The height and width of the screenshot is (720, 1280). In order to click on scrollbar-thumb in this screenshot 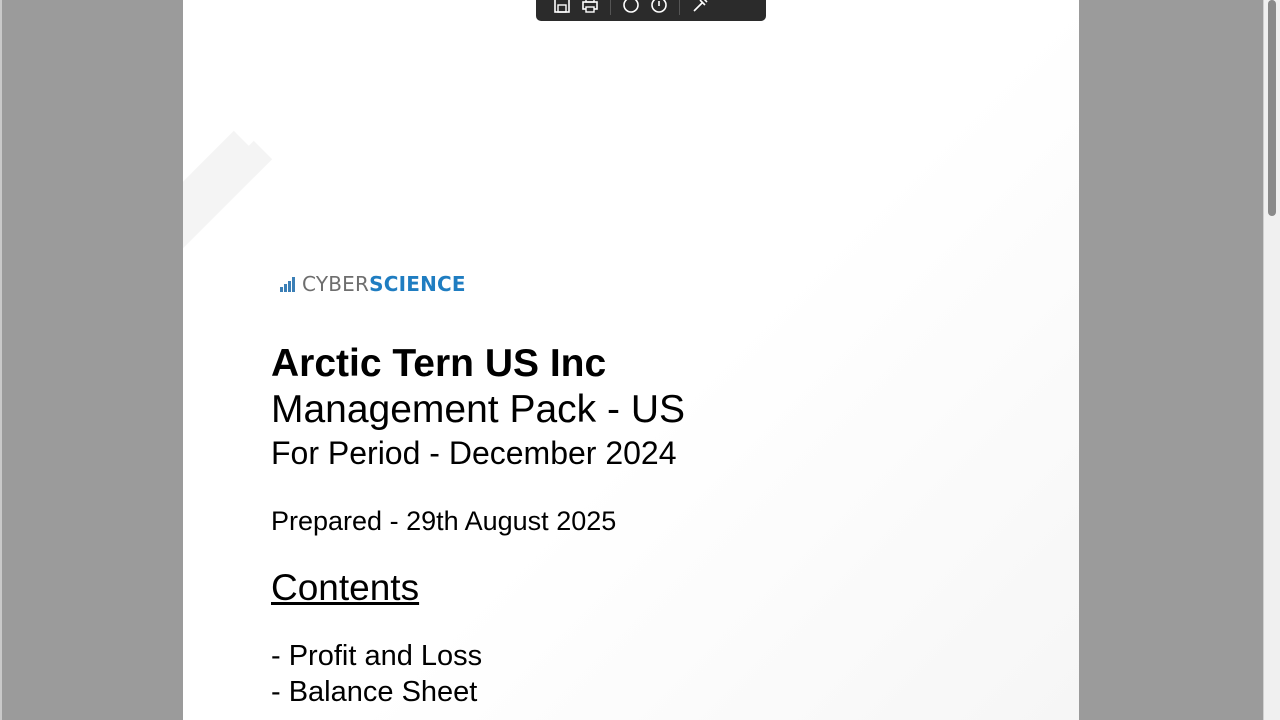, I will do `click(1272, 108)`.